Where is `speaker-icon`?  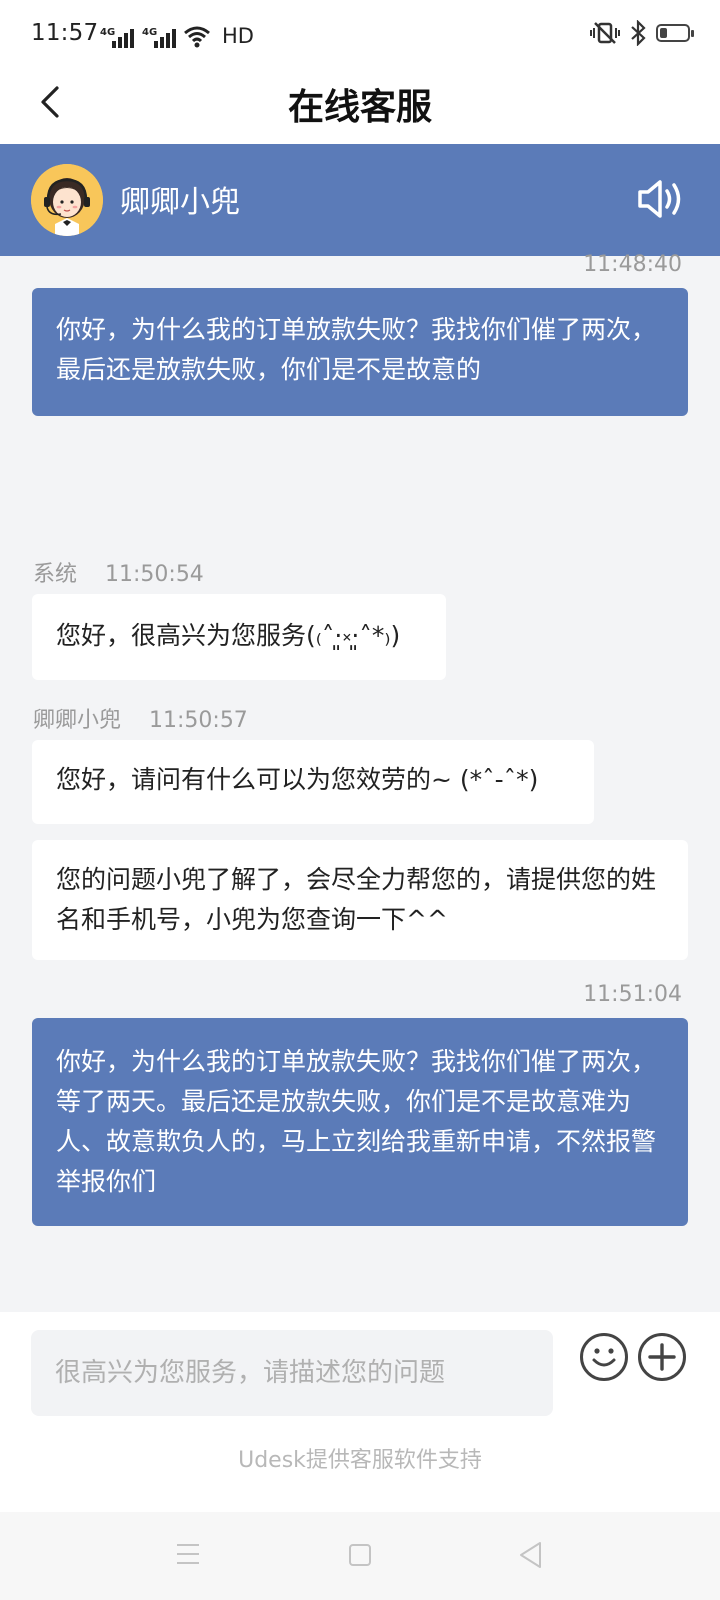 speaker-icon is located at coordinates (659, 199).